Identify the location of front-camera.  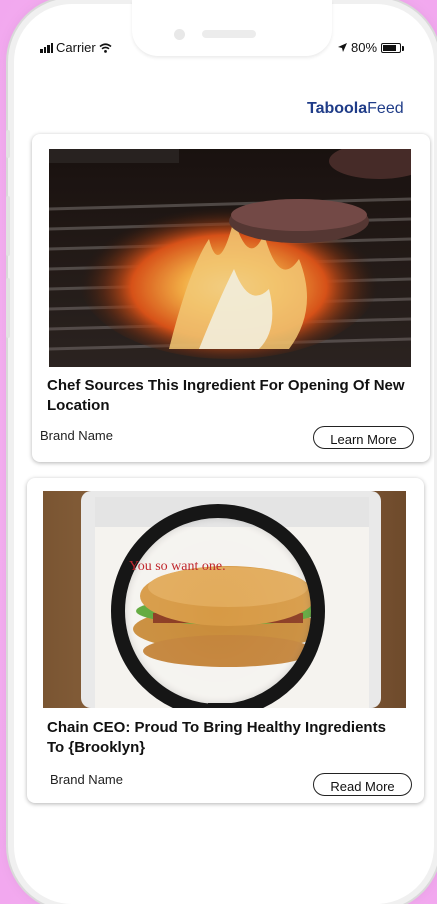
(179, 34).